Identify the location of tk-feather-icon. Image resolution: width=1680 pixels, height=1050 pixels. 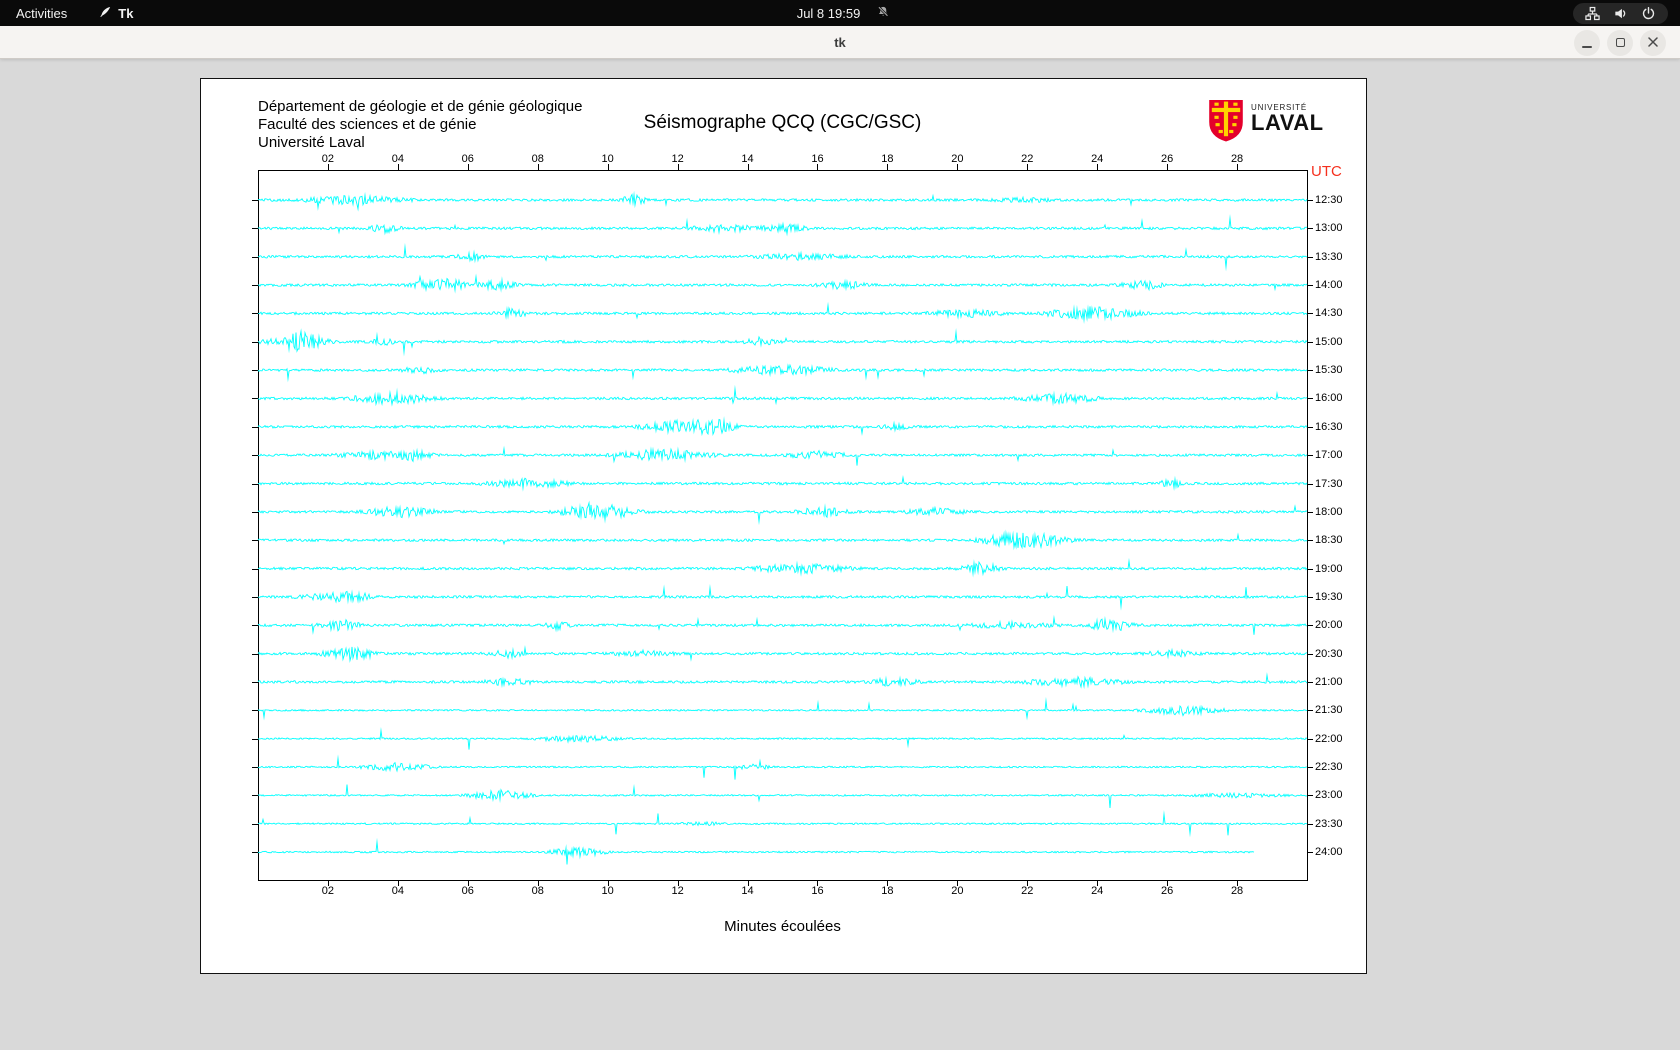
(105, 13).